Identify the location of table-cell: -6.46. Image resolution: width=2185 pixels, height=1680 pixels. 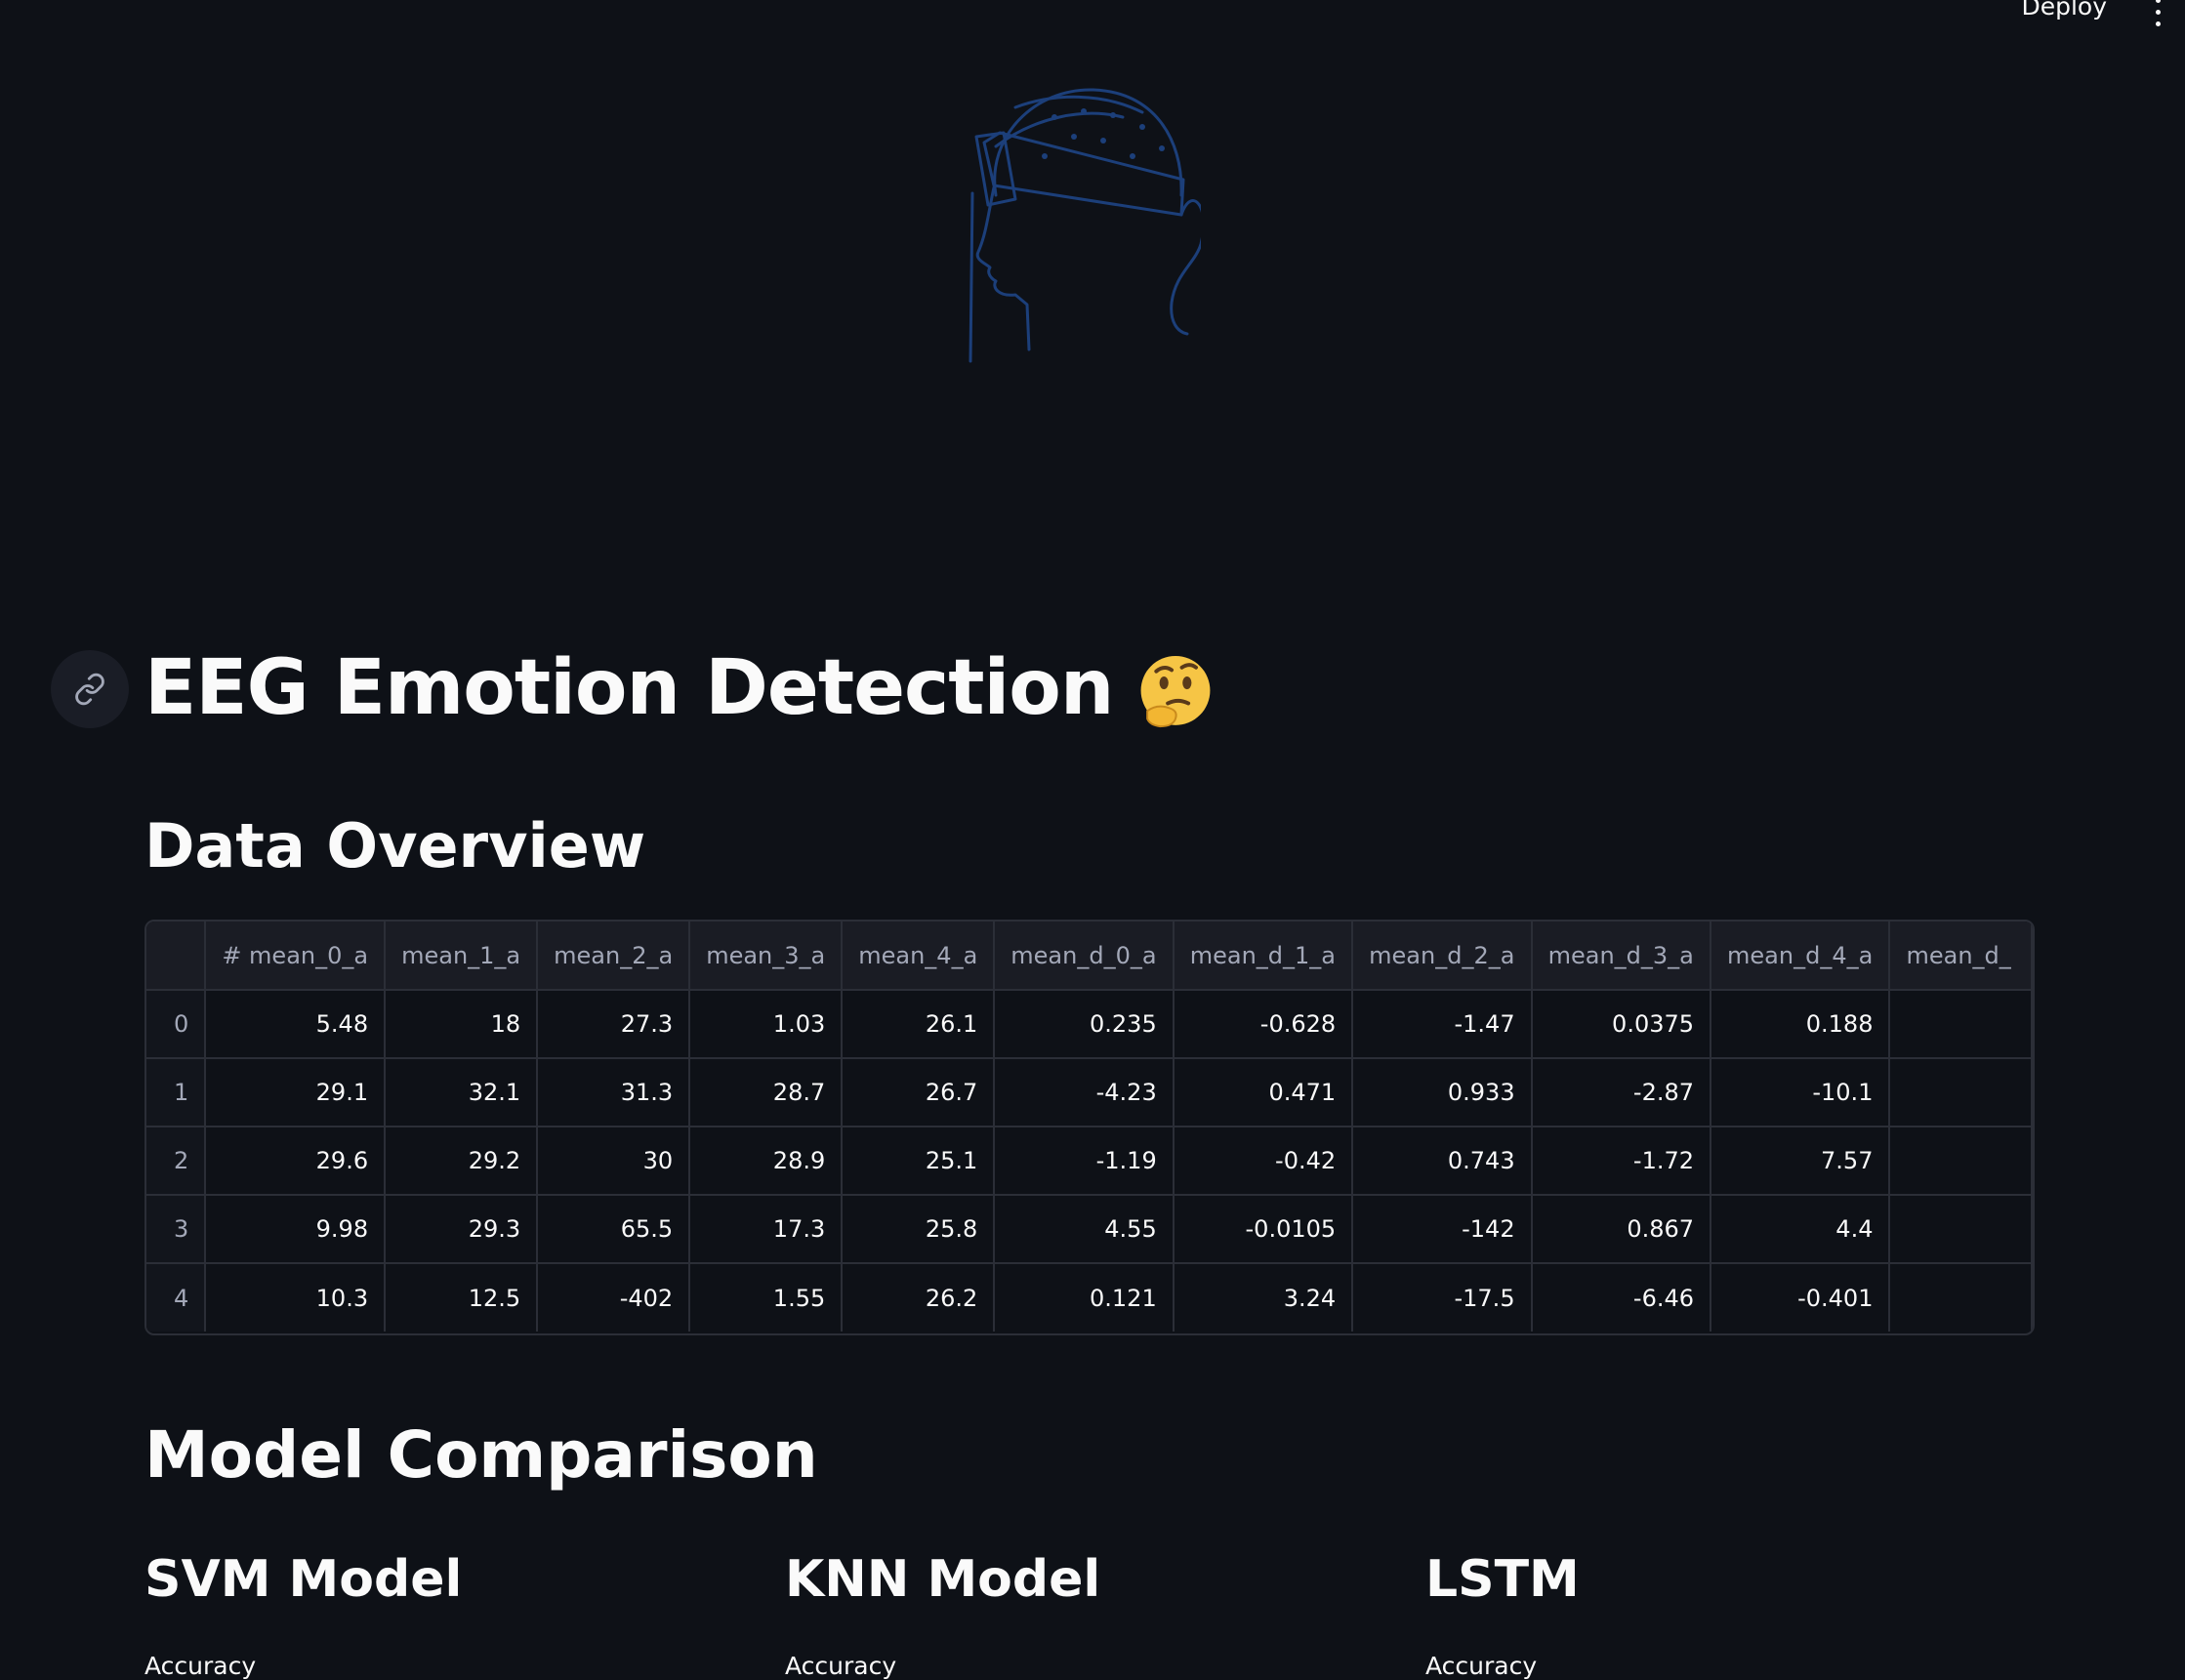
(1621, 1297).